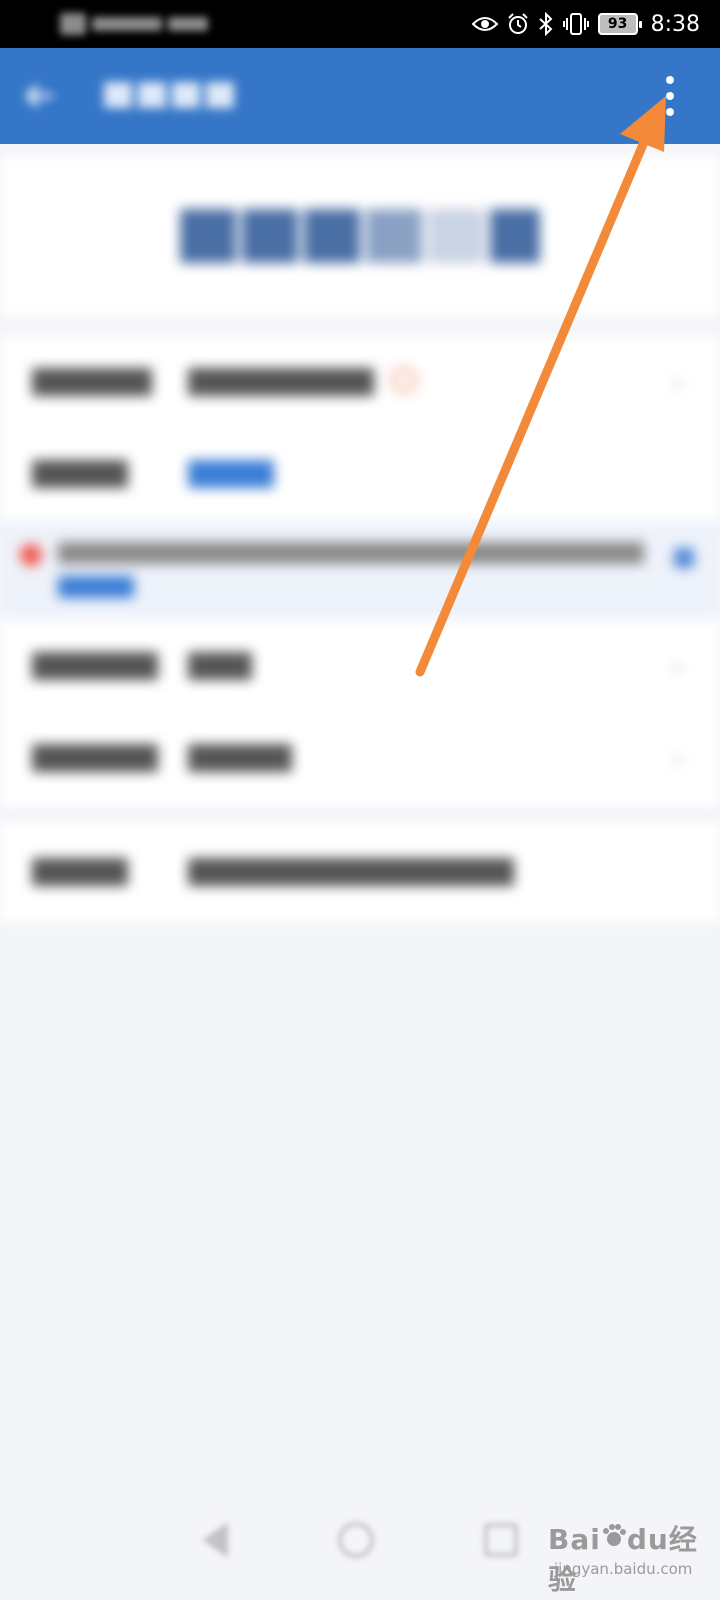  I want to click on warning-icon, so click(31, 555).